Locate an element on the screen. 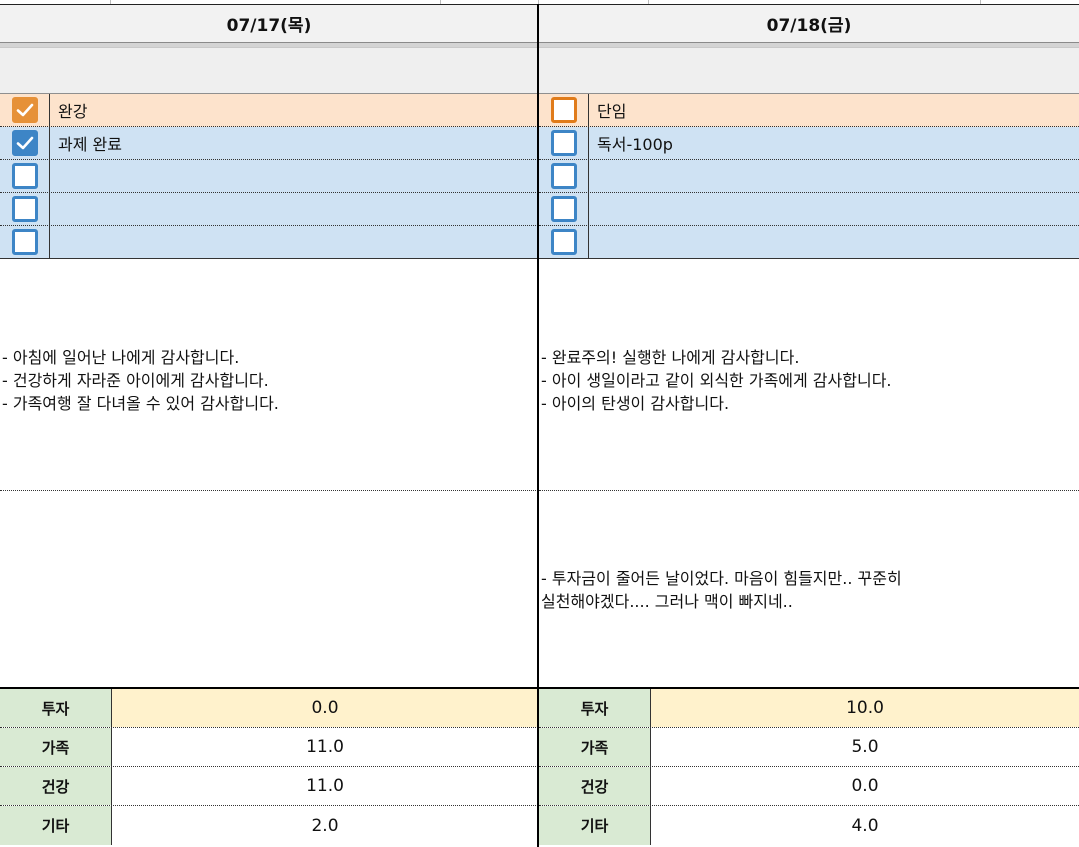  date-label: 07/18(금) is located at coordinates (809, 26).